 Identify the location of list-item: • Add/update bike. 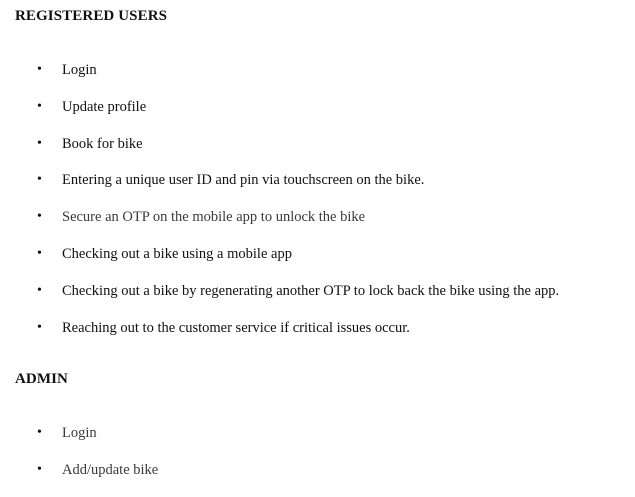
(317, 478).